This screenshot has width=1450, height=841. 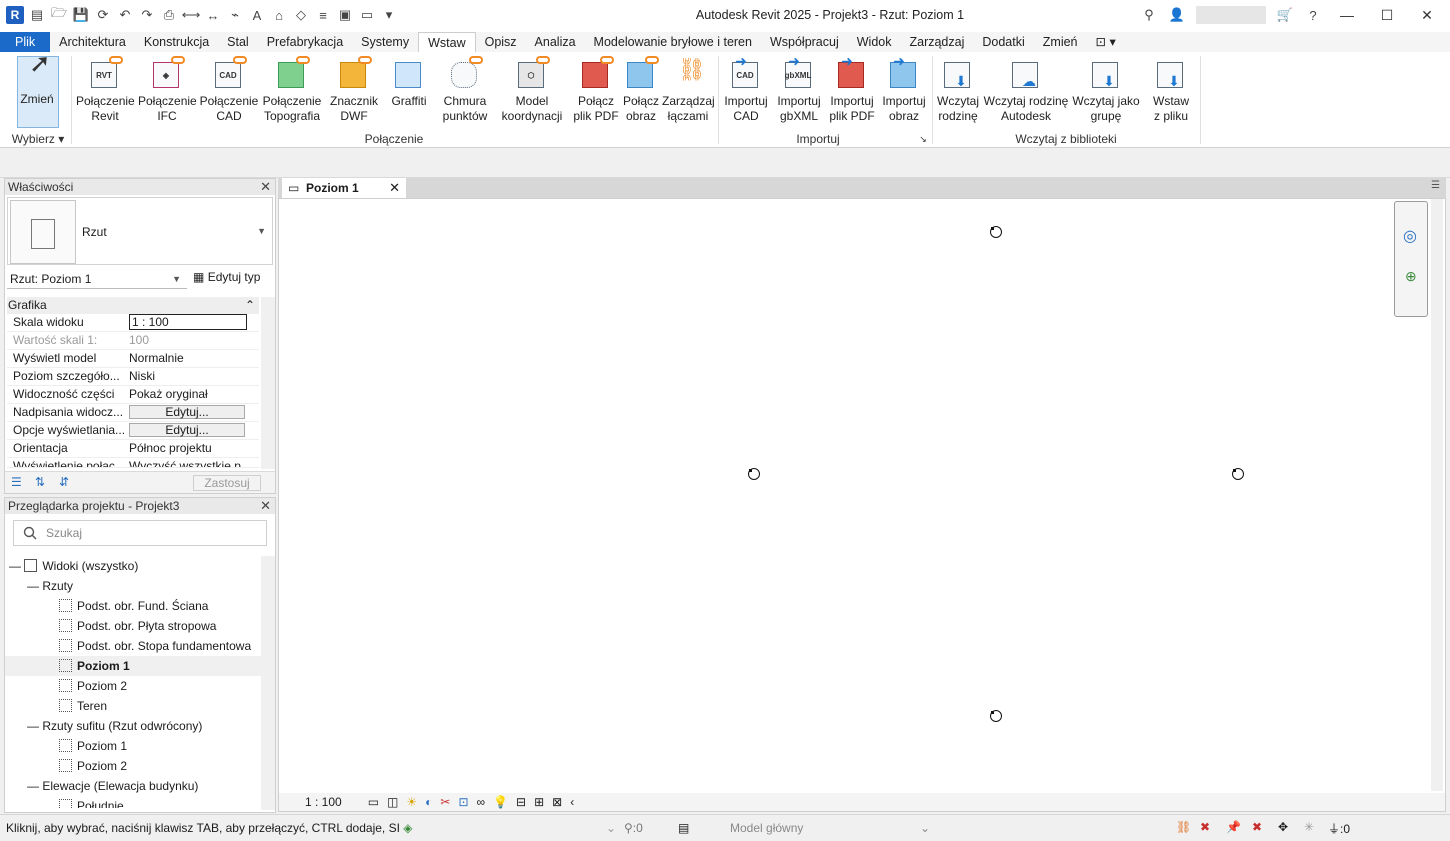 What do you see at coordinates (904, 89) in the screenshot?
I see `import-image-button: ➜ Importuj obraz` at bounding box center [904, 89].